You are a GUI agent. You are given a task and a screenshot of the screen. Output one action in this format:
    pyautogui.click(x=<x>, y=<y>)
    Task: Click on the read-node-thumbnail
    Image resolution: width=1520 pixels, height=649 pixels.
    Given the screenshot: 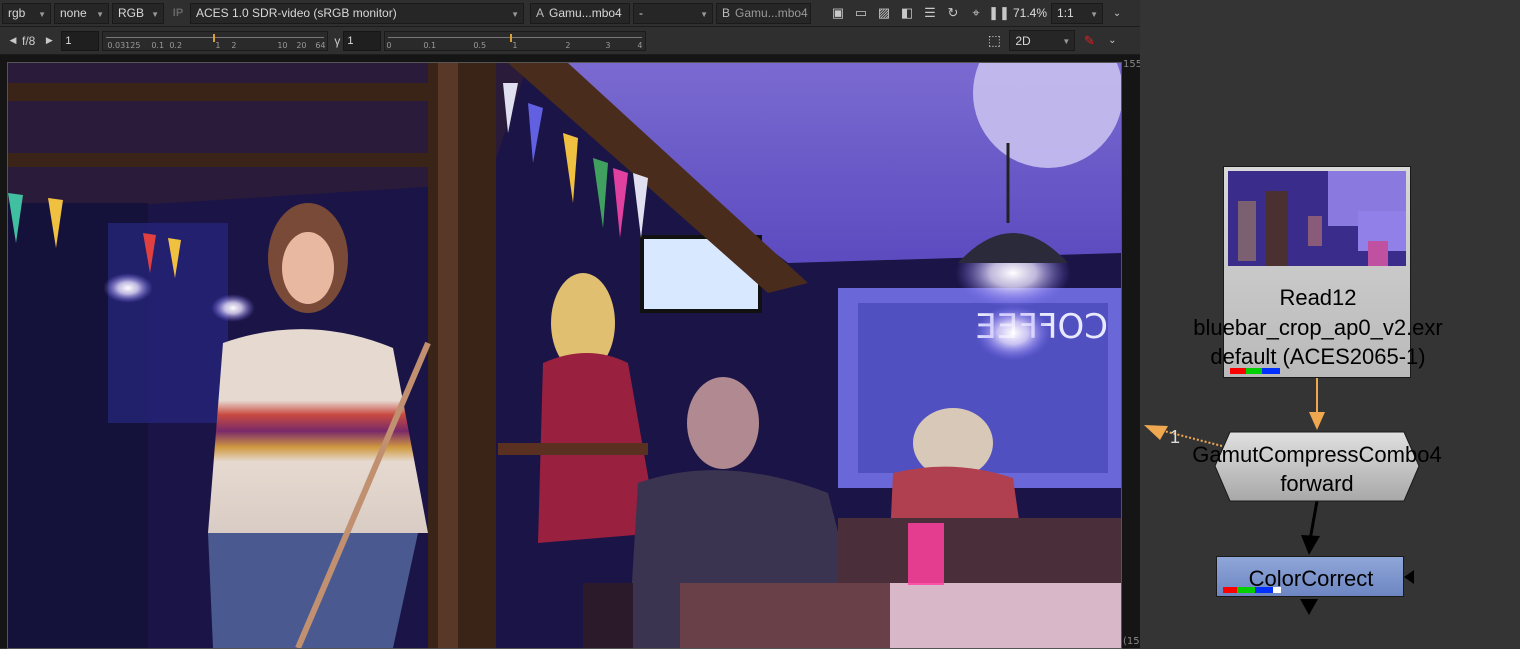 What is the action you would take?
    pyautogui.click(x=1317, y=218)
    